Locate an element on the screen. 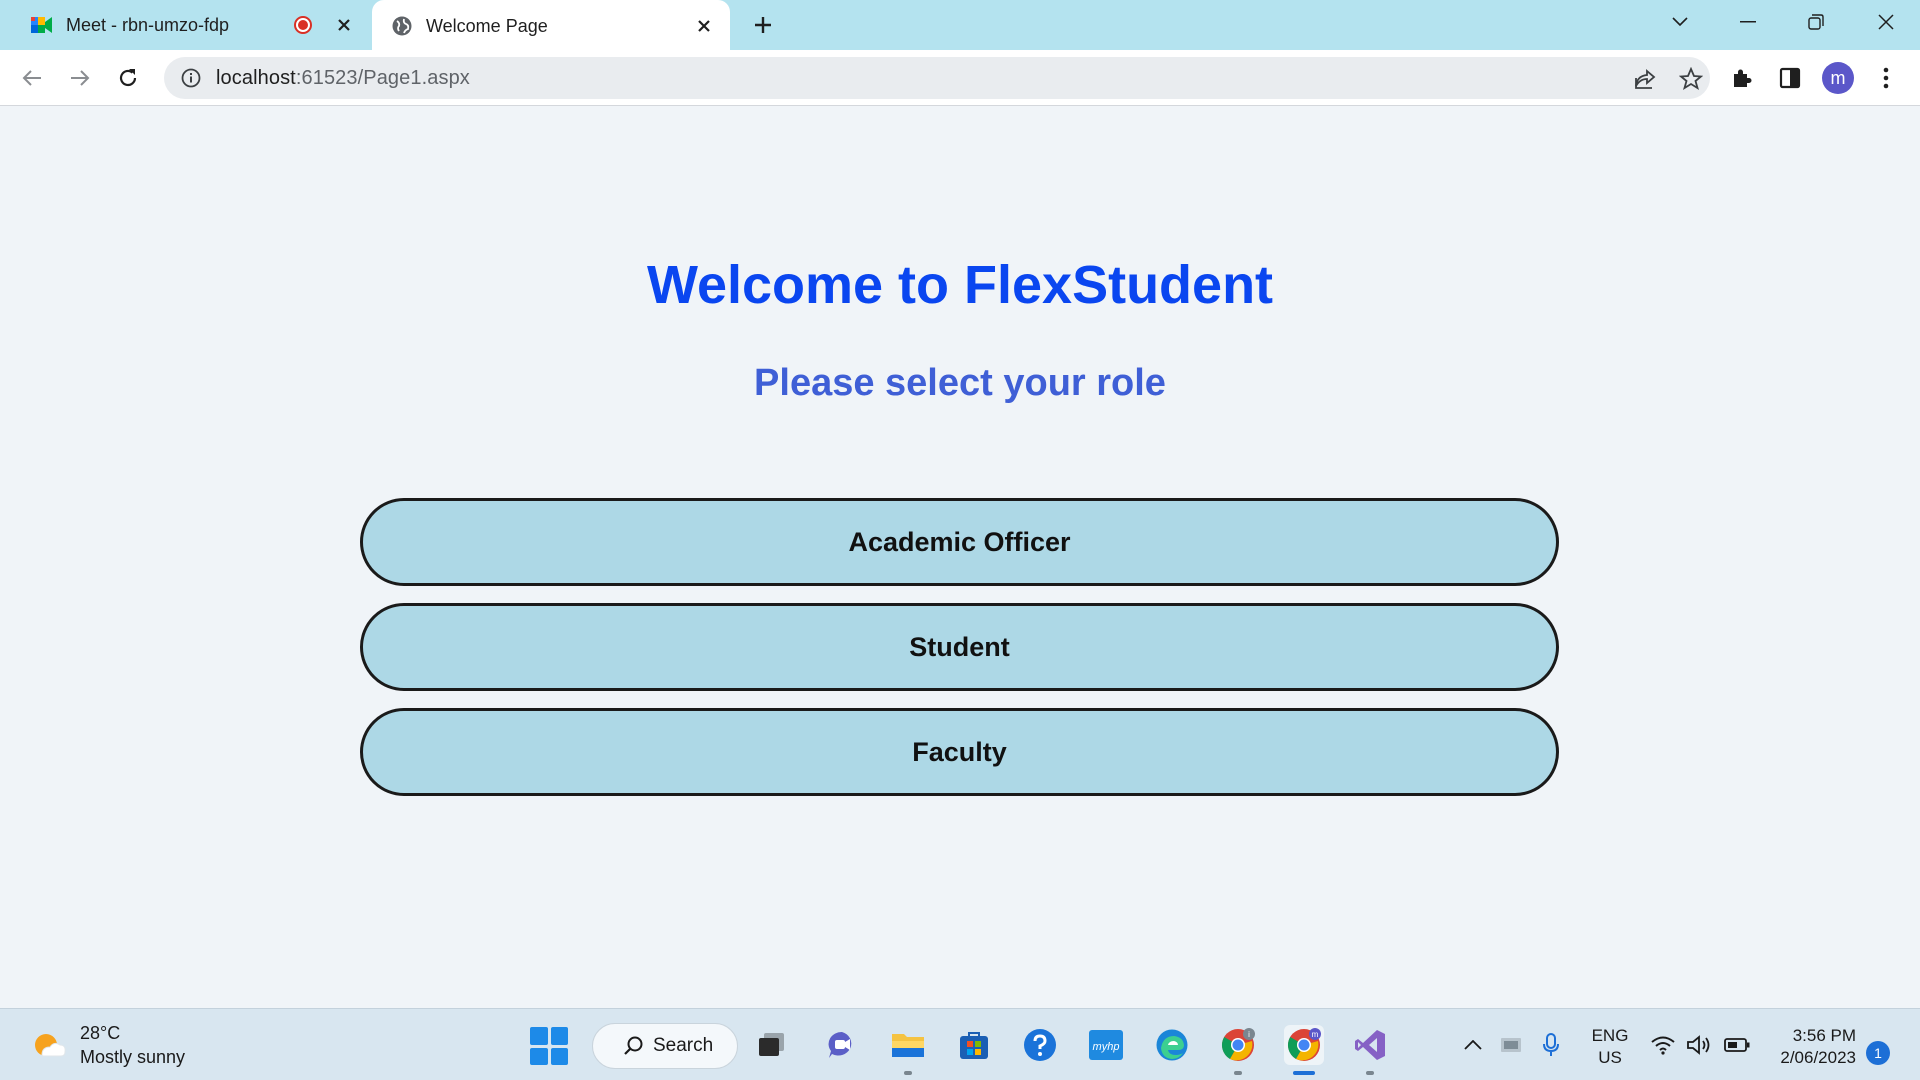 The height and width of the screenshot is (1080, 1920). restore-icon is located at coordinates (1816, 22).